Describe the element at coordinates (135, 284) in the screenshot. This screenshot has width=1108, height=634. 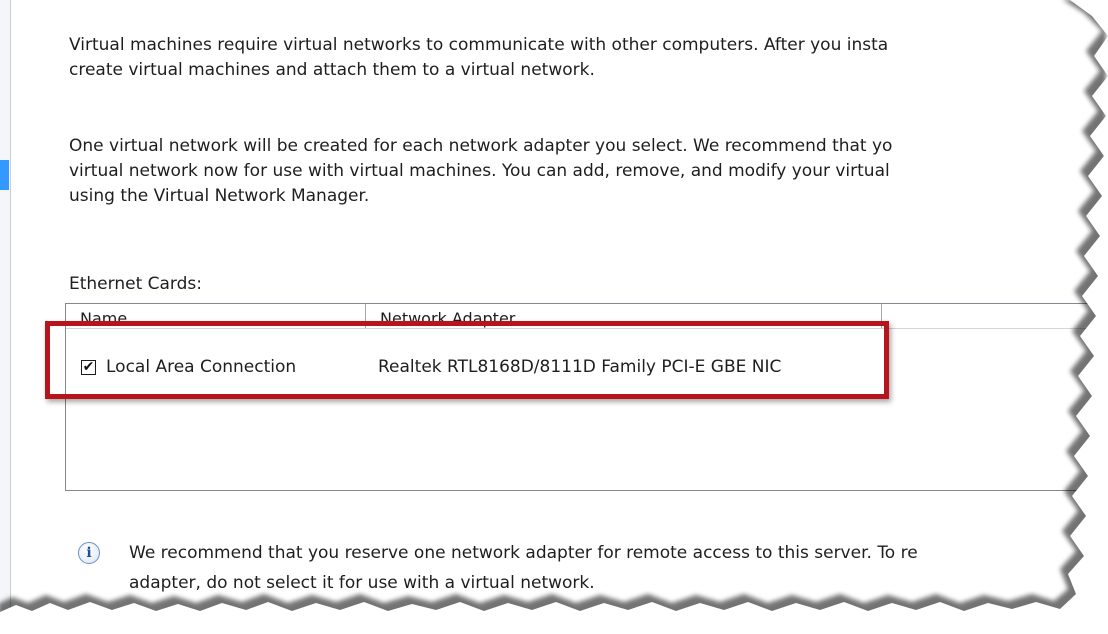
I see `ethernet-cards-label: Ethernet Cards:` at that location.